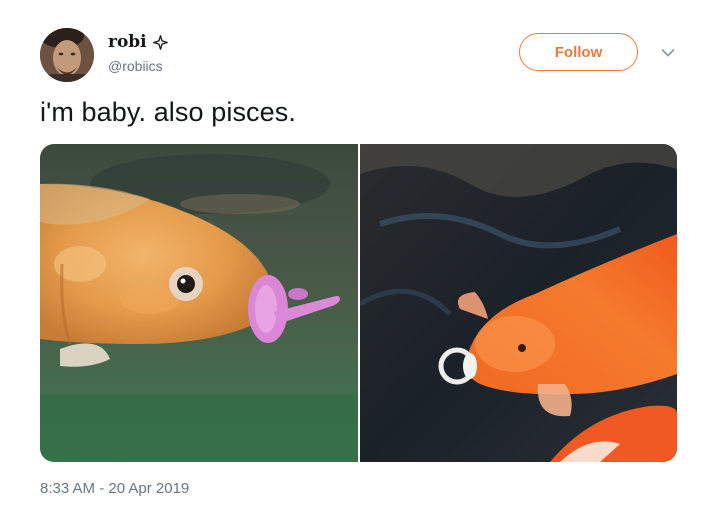 The width and height of the screenshot is (710, 509). I want to click on follow-button: Follow, so click(578, 52).